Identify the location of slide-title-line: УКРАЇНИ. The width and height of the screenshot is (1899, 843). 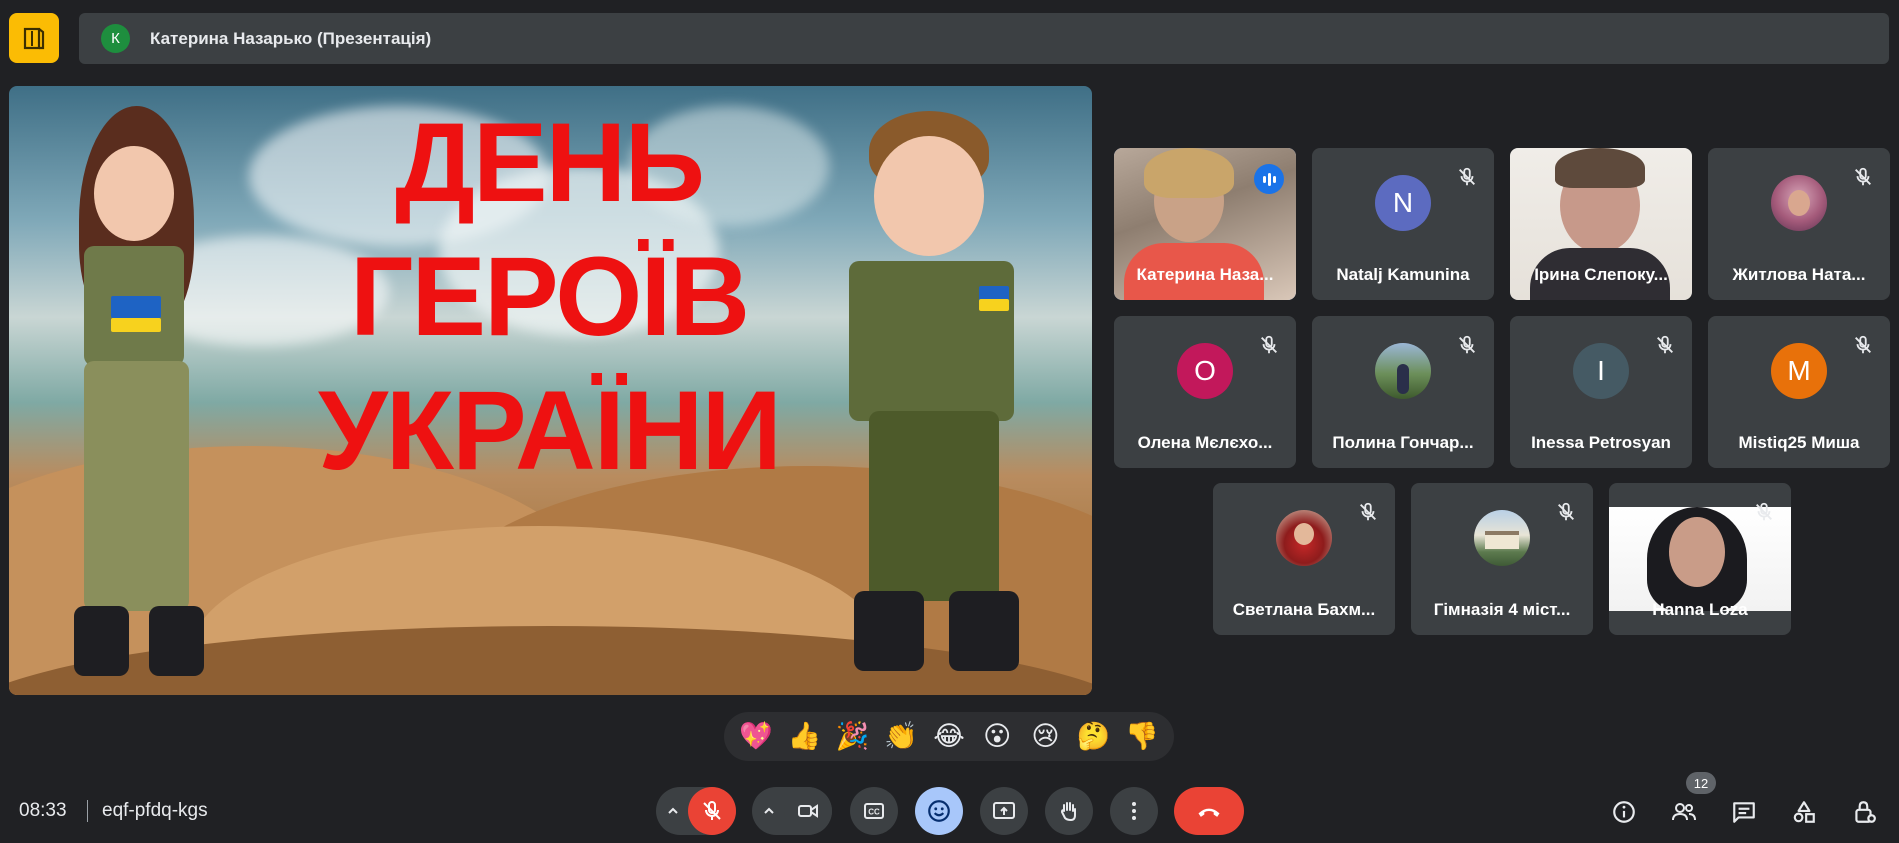
(549, 430).